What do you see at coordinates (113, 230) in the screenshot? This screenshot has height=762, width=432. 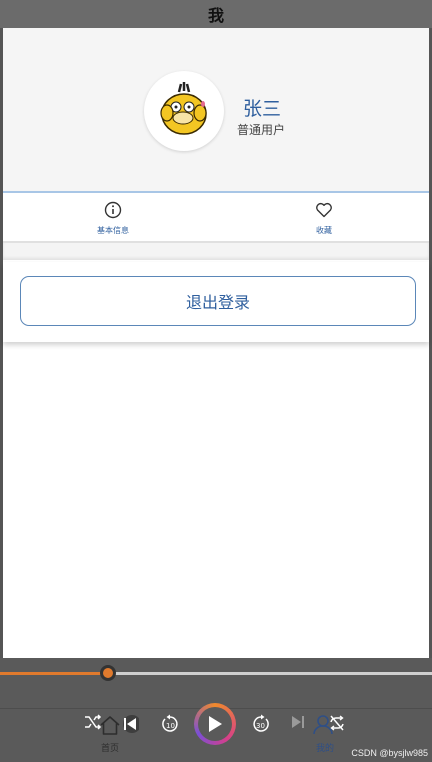 I see `menu-item-label: 基本信息` at bounding box center [113, 230].